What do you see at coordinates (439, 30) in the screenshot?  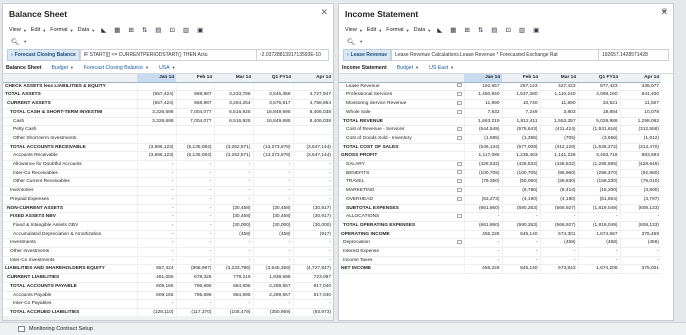 I see `chart-icon: ◣` at bounding box center [439, 30].